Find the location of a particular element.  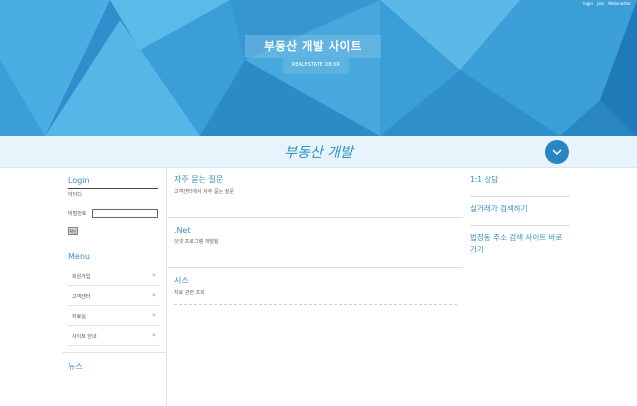

sidebar-item-label: 사이트 안내 is located at coordinates (84, 337).